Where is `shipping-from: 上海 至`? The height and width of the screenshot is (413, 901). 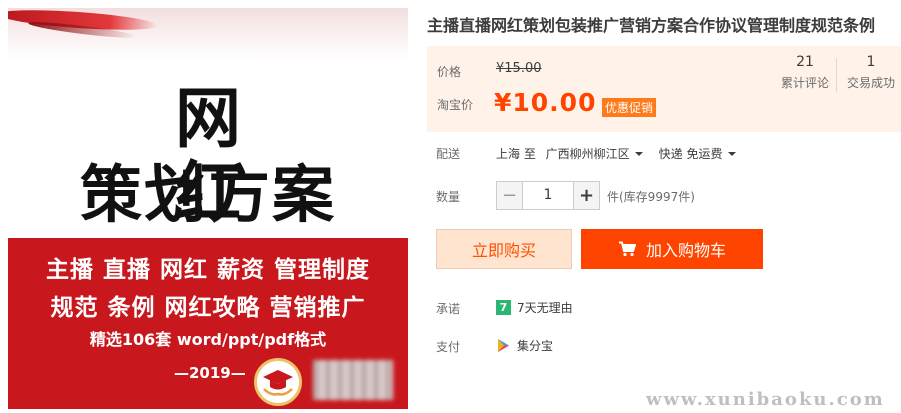
shipping-from: 上海 至 is located at coordinates (516, 154).